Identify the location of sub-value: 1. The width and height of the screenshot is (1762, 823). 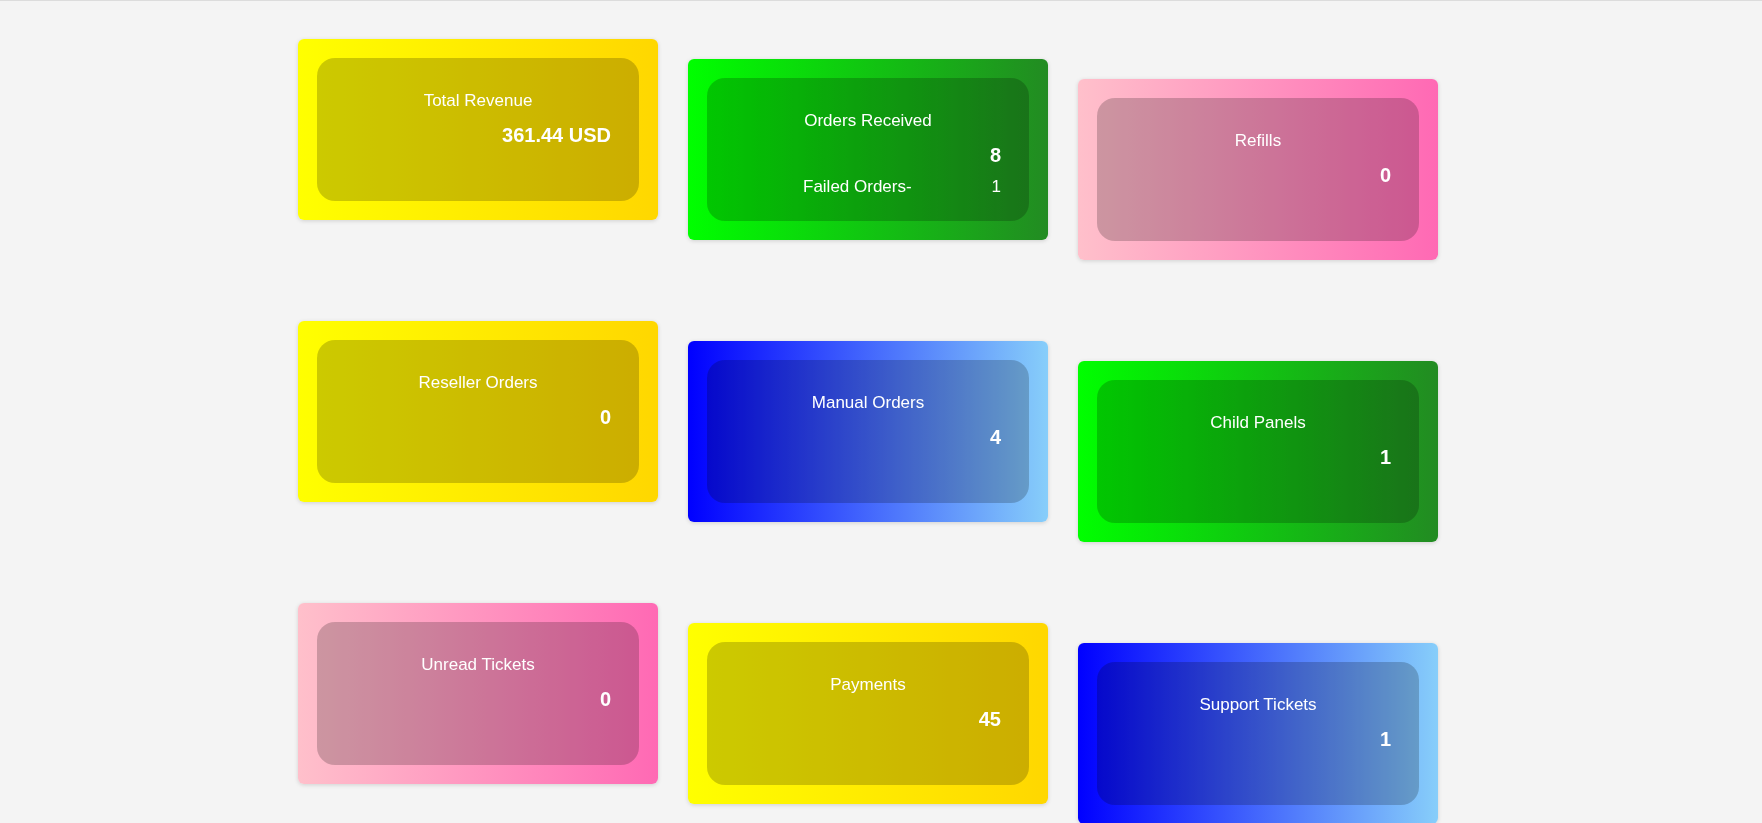
(996, 186).